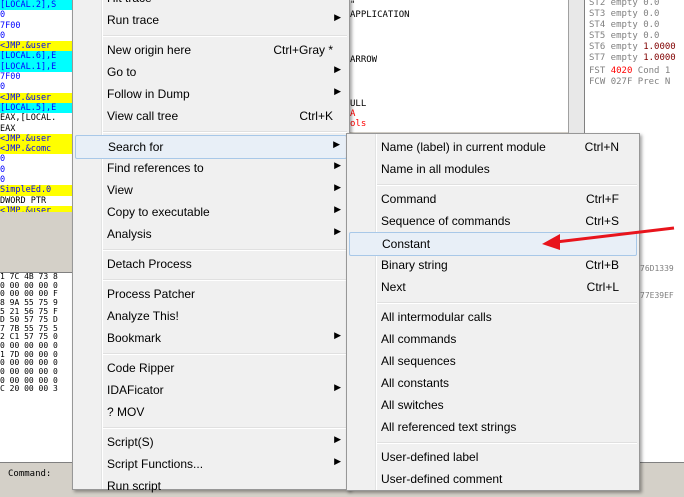 This screenshot has width=684, height=497. What do you see at coordinates (353, 114) in the screenshot?
I see `comment-text: A` at bounding box center [353, 114].